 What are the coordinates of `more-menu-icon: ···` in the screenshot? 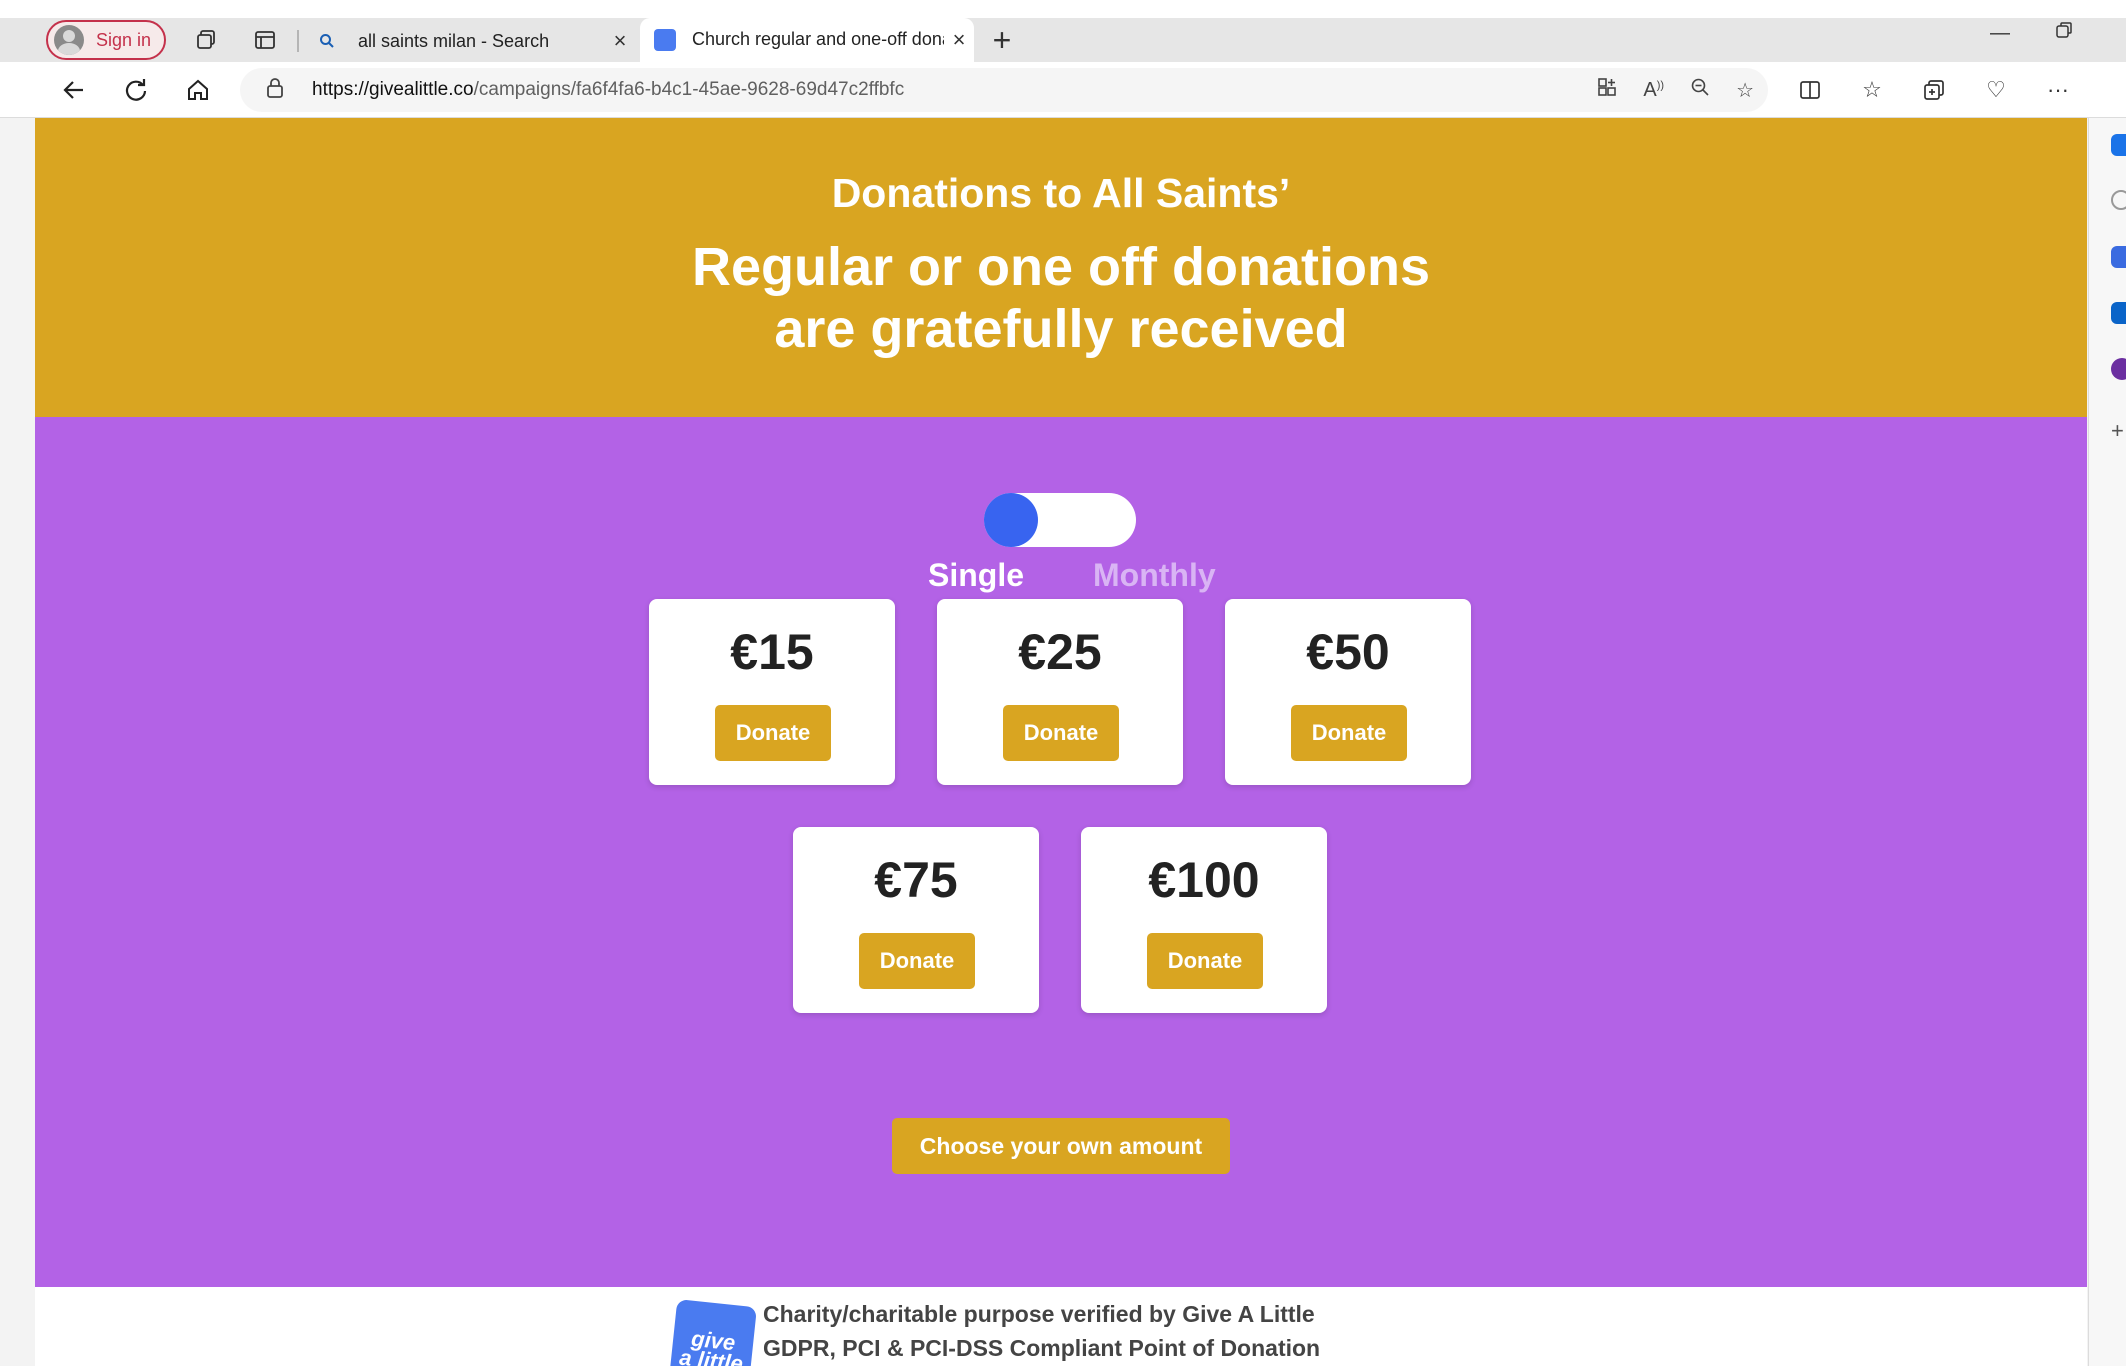 It's located at (2058, 90).